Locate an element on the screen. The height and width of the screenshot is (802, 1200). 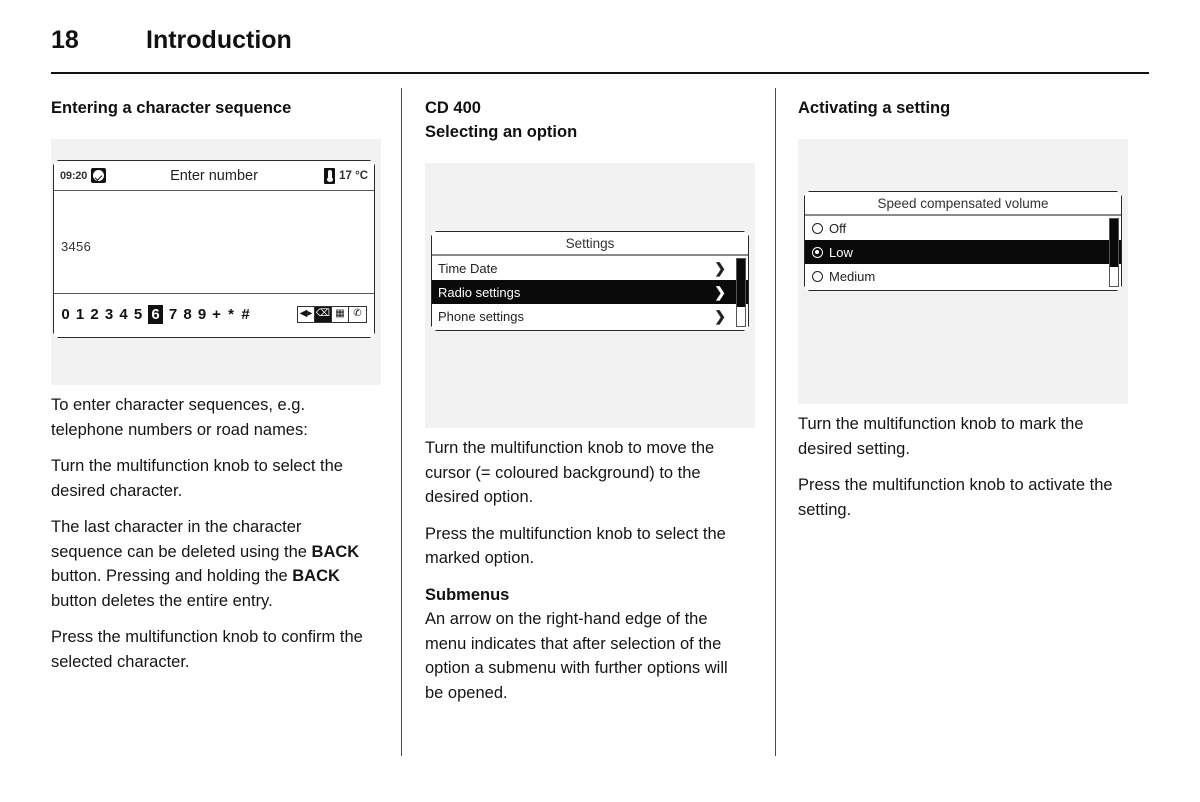
status-left: 09:20 is located at coordinates (100, 175).